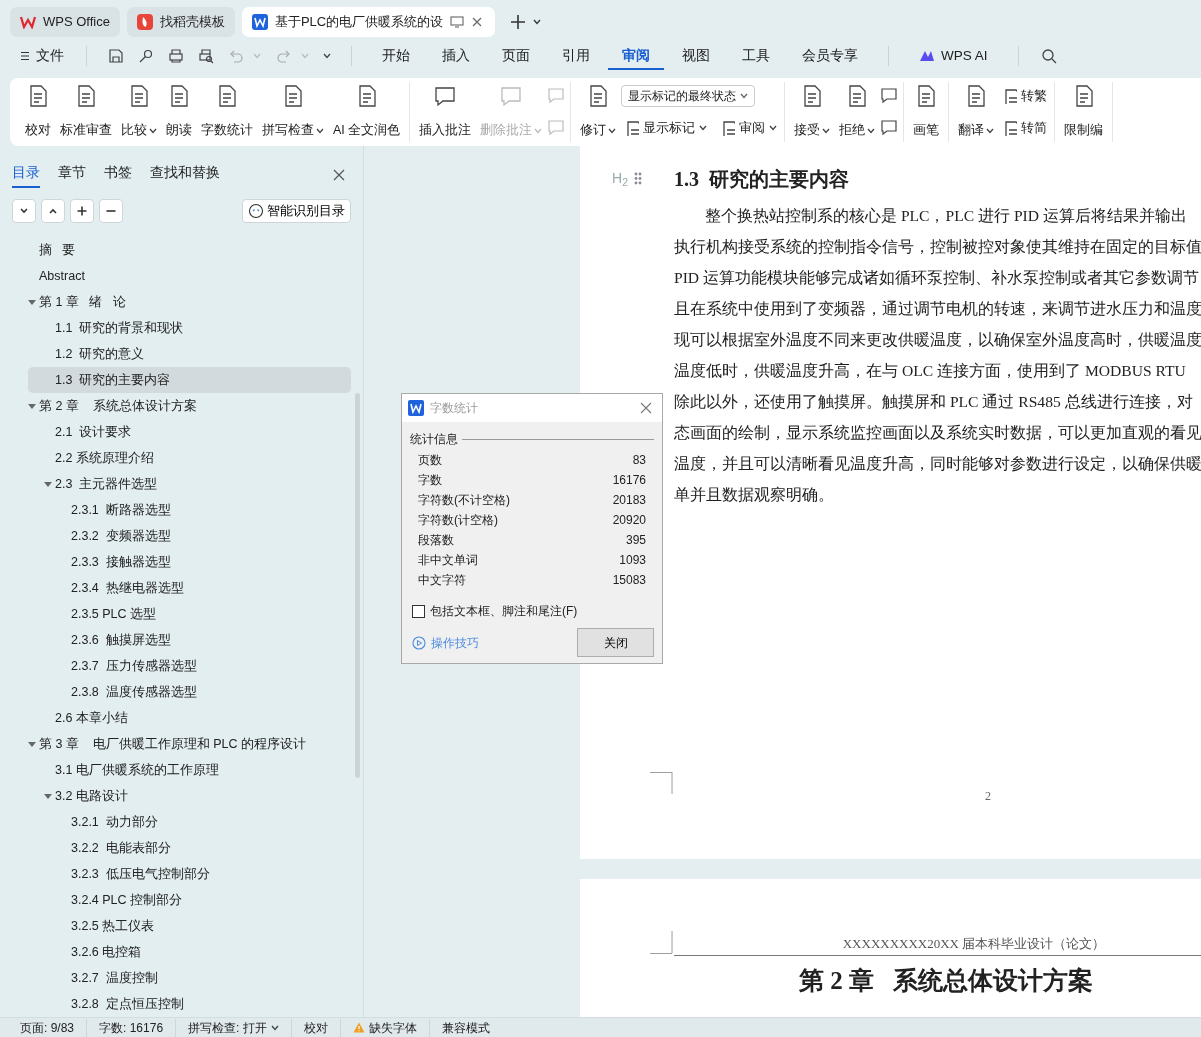  Describe the element at coordinates (65, 21) in the screenshot. I see `window-tab: WPS Office` at that location.